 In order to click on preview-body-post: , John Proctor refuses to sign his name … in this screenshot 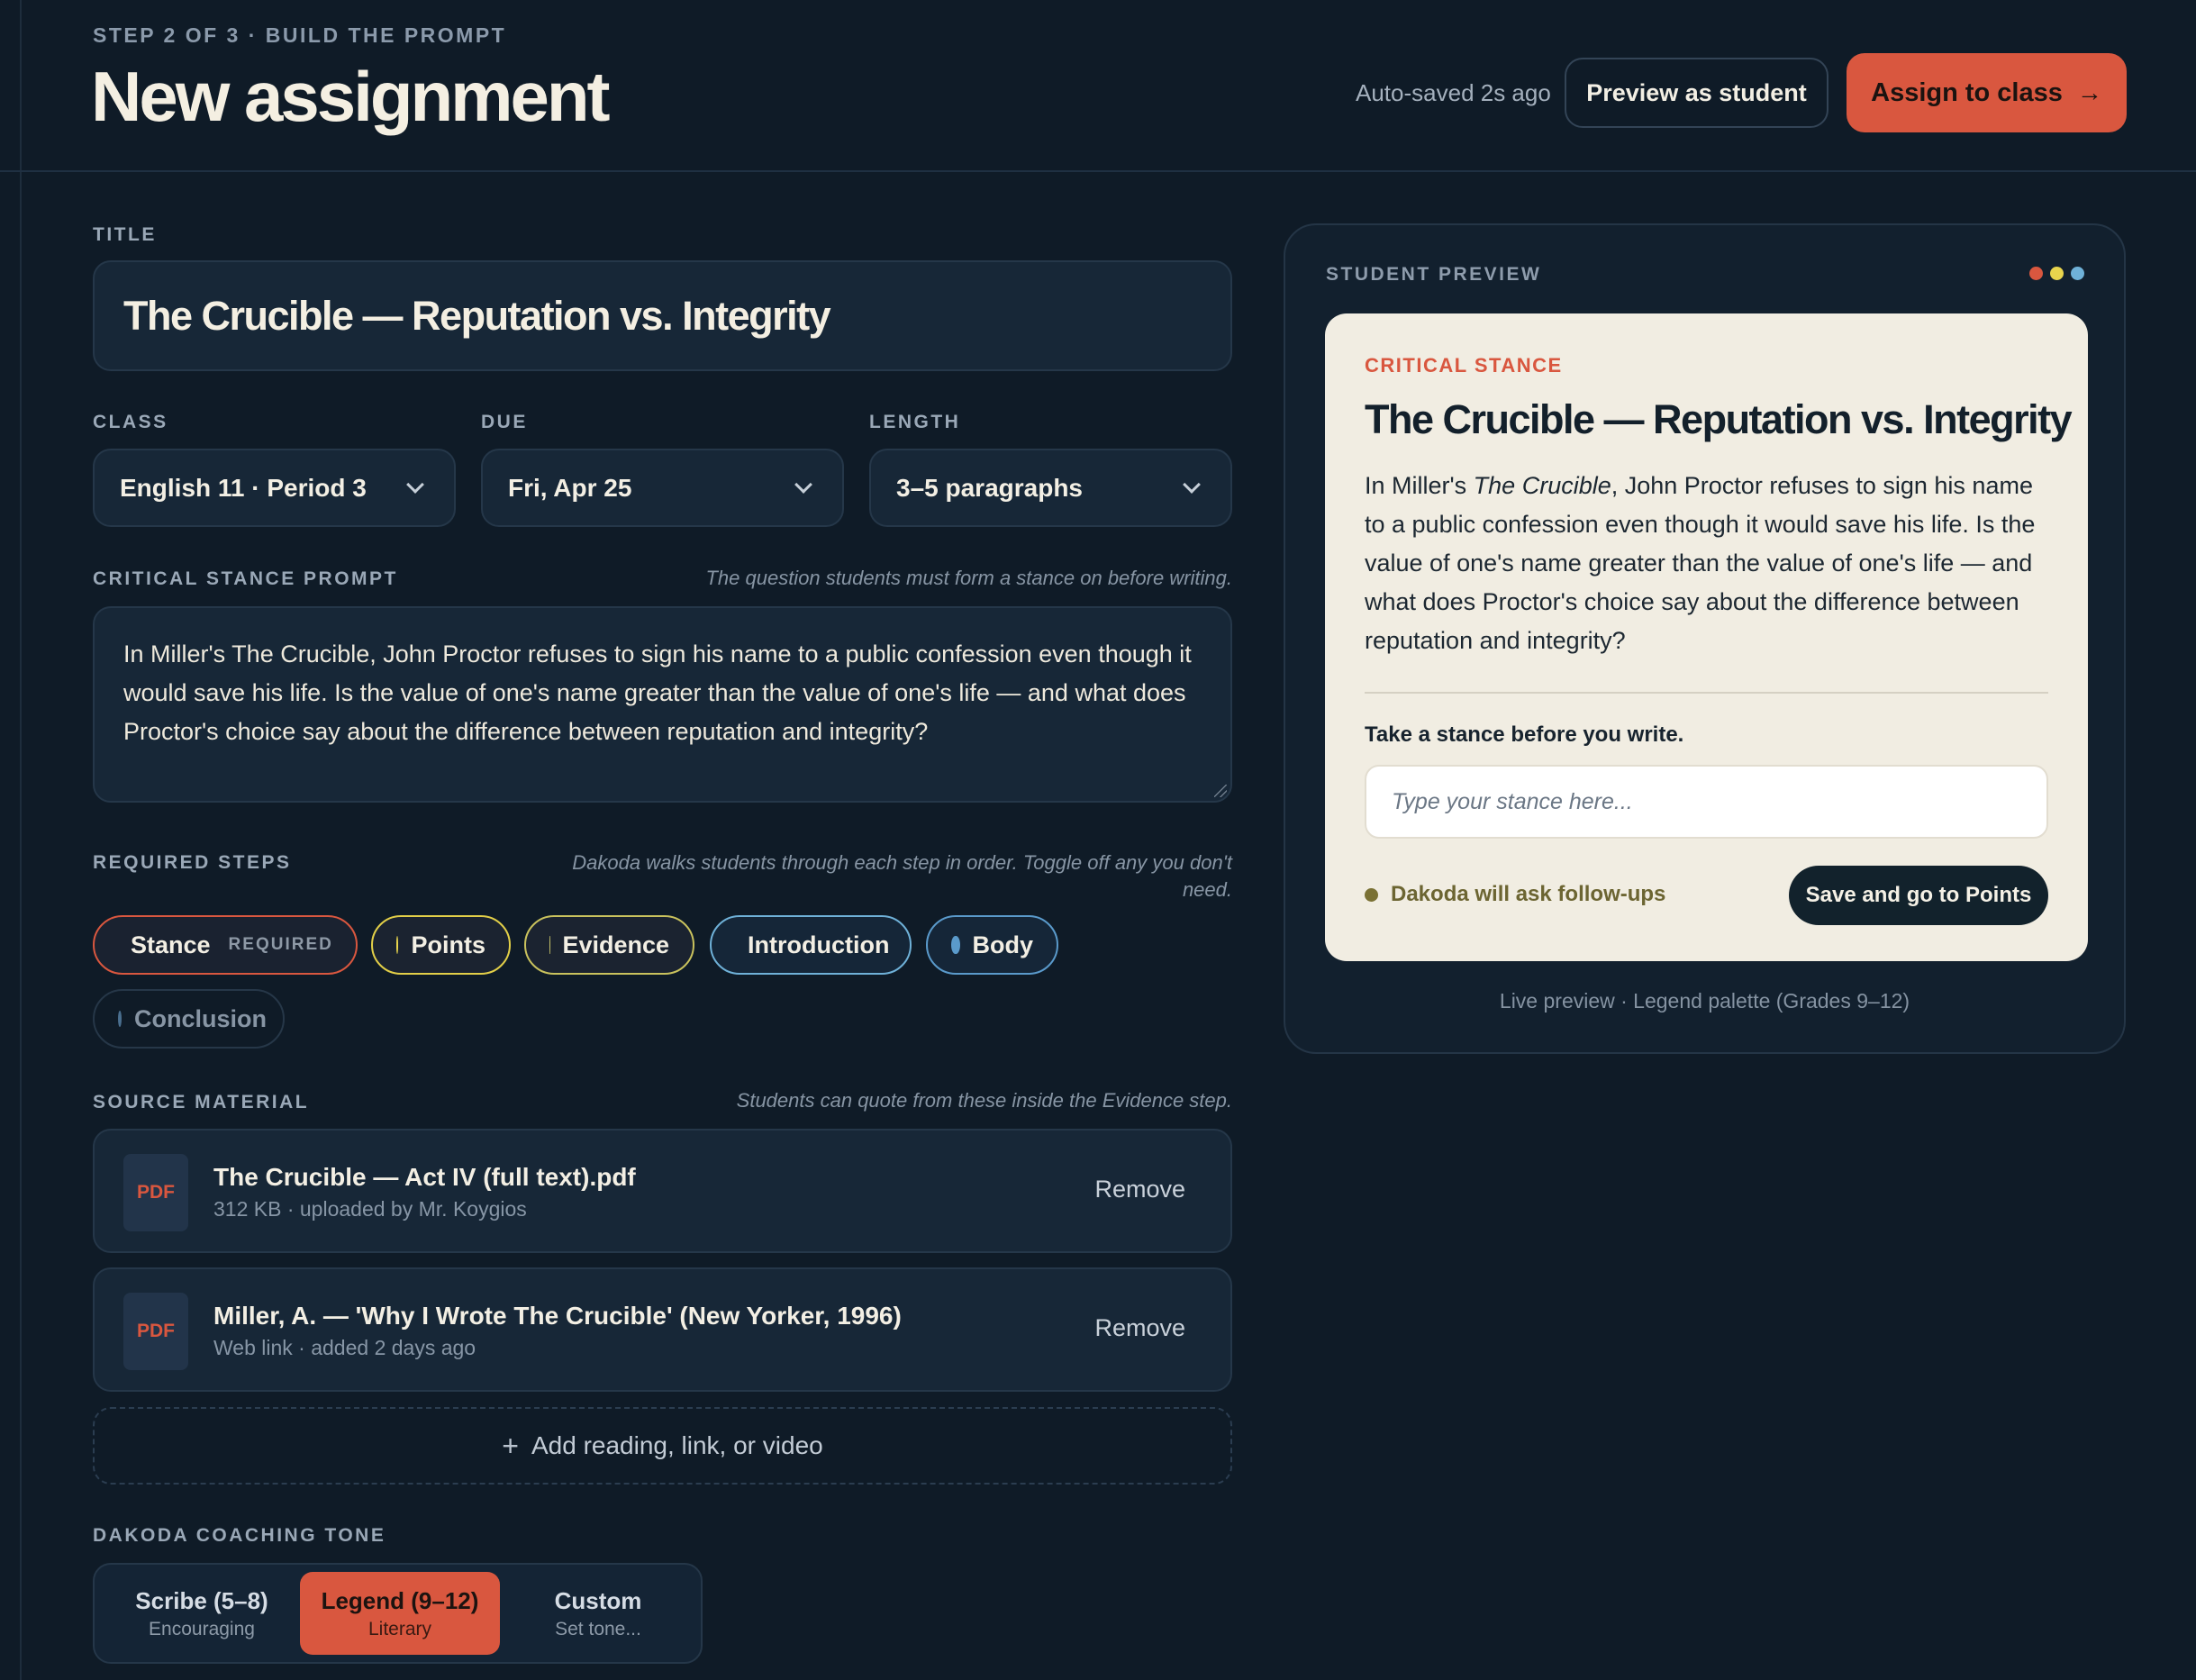, I will do `click(1700, 563)`.